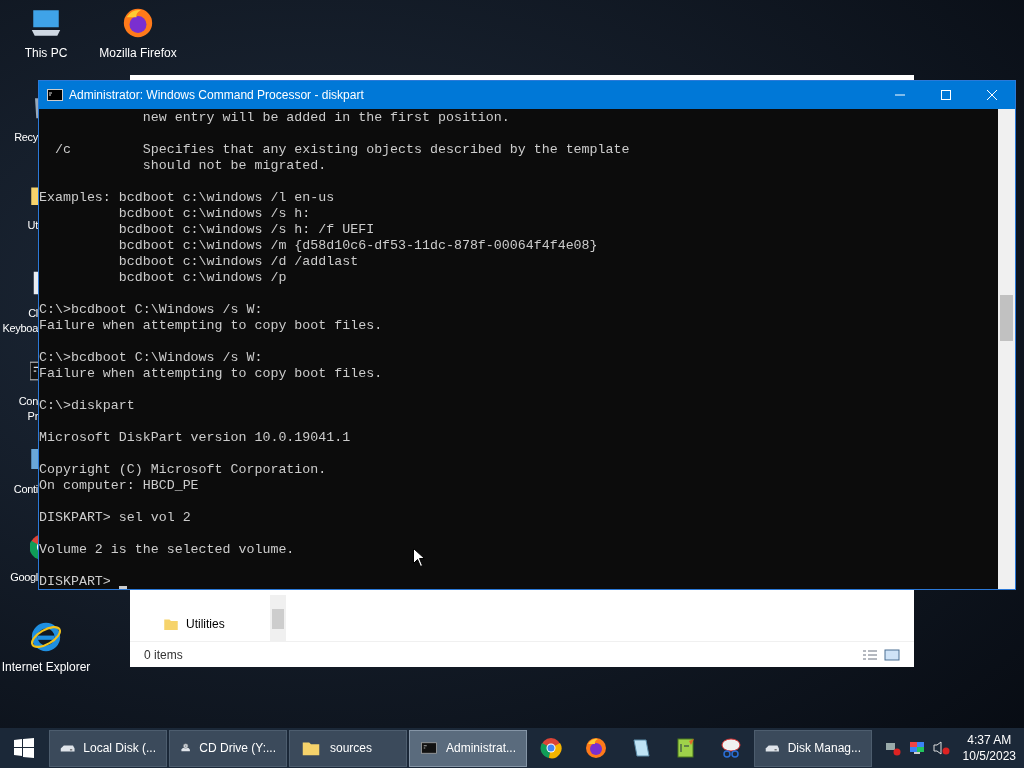 This screenshot has width=1024, height=768. What do you see at coordinates (730, 748) in the screenshot?
I see `scissors-icon` at bounding box center [730, 748].